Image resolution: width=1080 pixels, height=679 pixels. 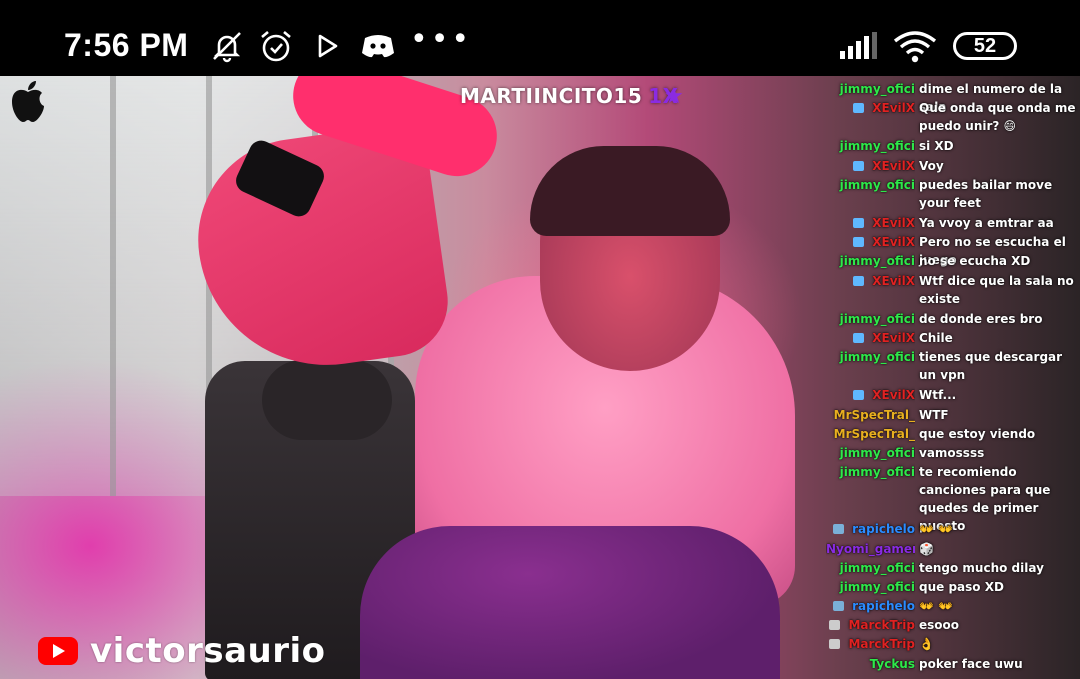 I want to click on status-bar: 7:56 PM ••• 52, so click(x=540, y=38).